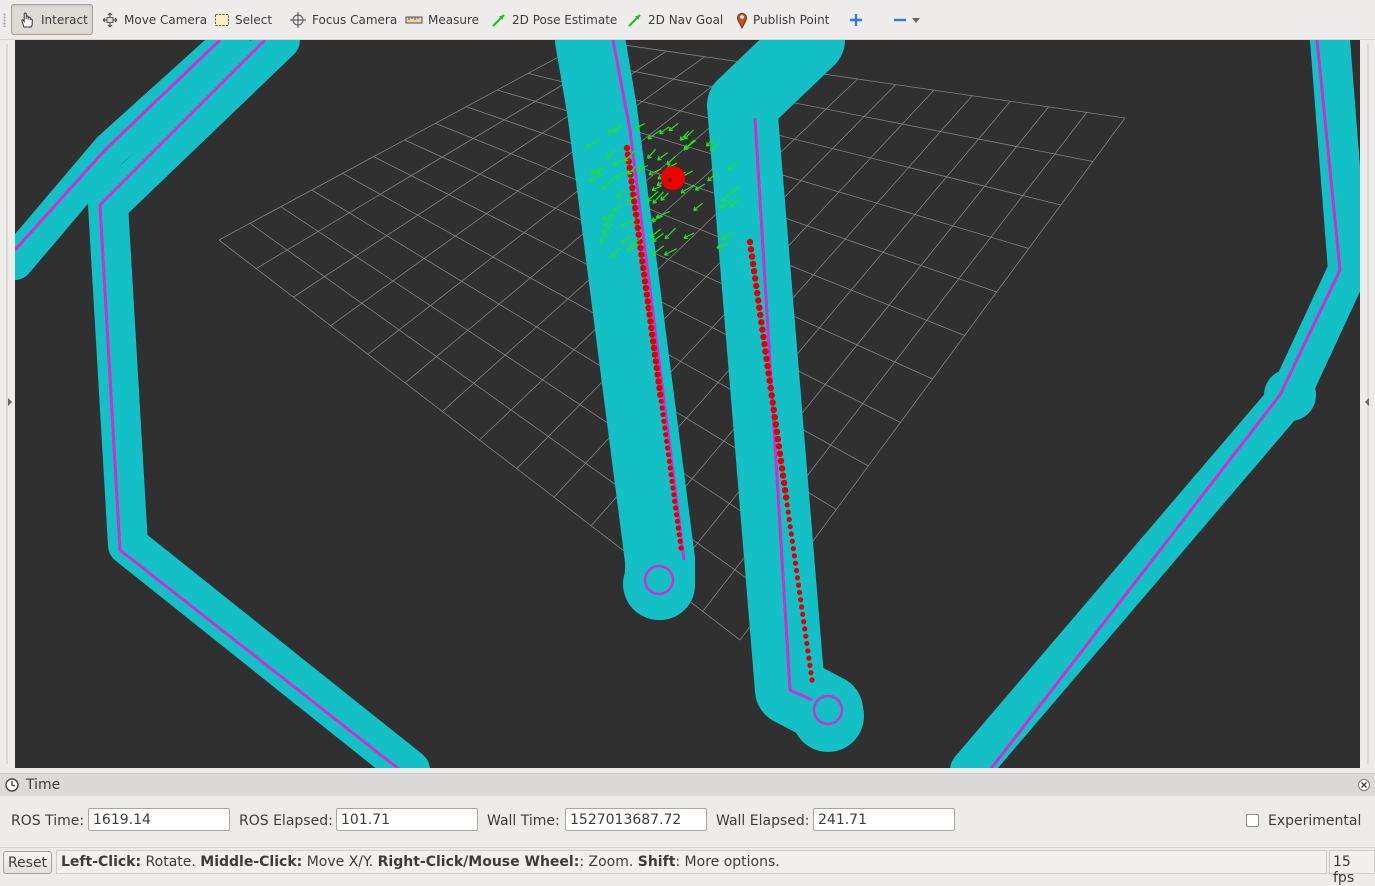 The image size is (1375, 886). I want to click on measure-tool-button: Measure, so click(438, 19).